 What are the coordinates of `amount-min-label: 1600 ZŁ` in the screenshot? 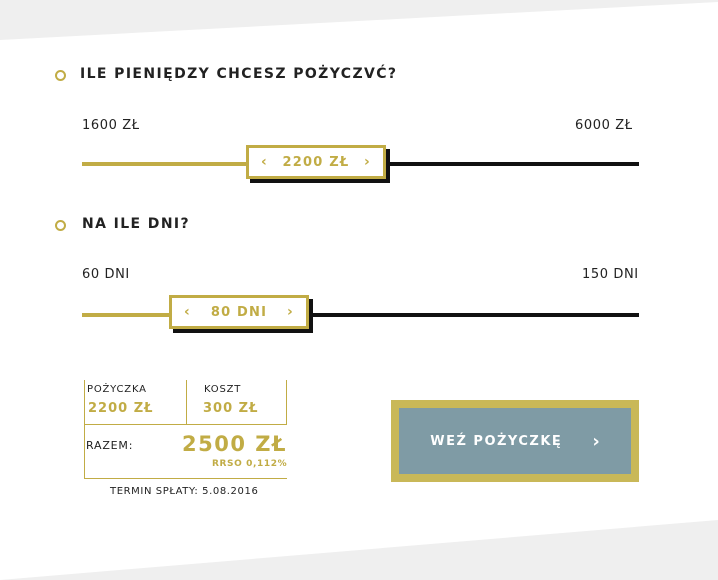 It's located at (111, 125).